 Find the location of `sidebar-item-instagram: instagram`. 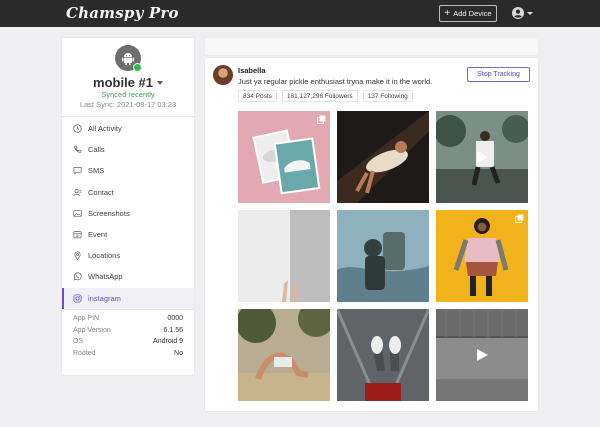

sidebar-item-instagram: instagram is located at coordinates (128, 298).